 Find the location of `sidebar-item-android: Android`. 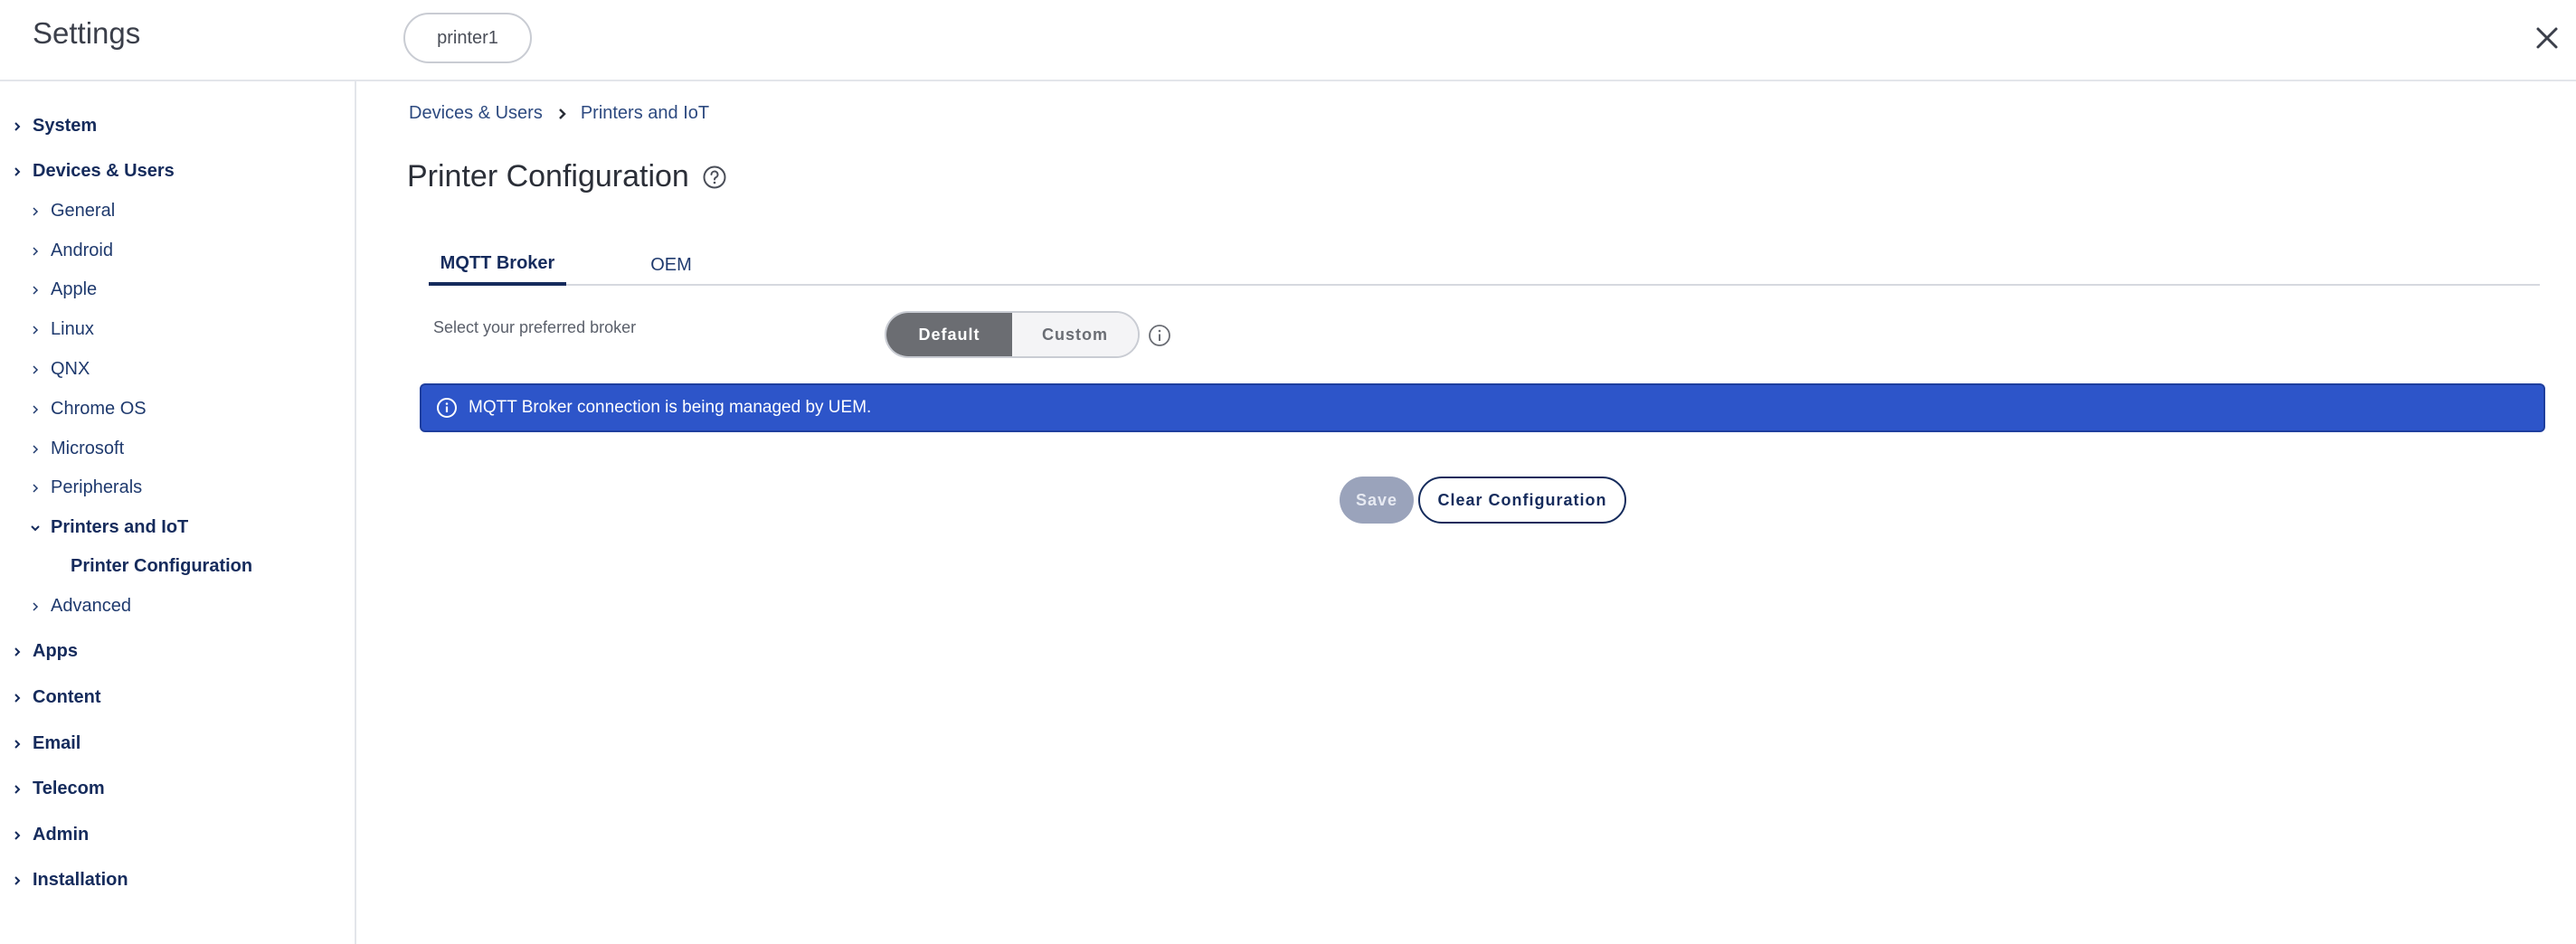

sidebar-item-android: Android is located at coordinates (71, 251).